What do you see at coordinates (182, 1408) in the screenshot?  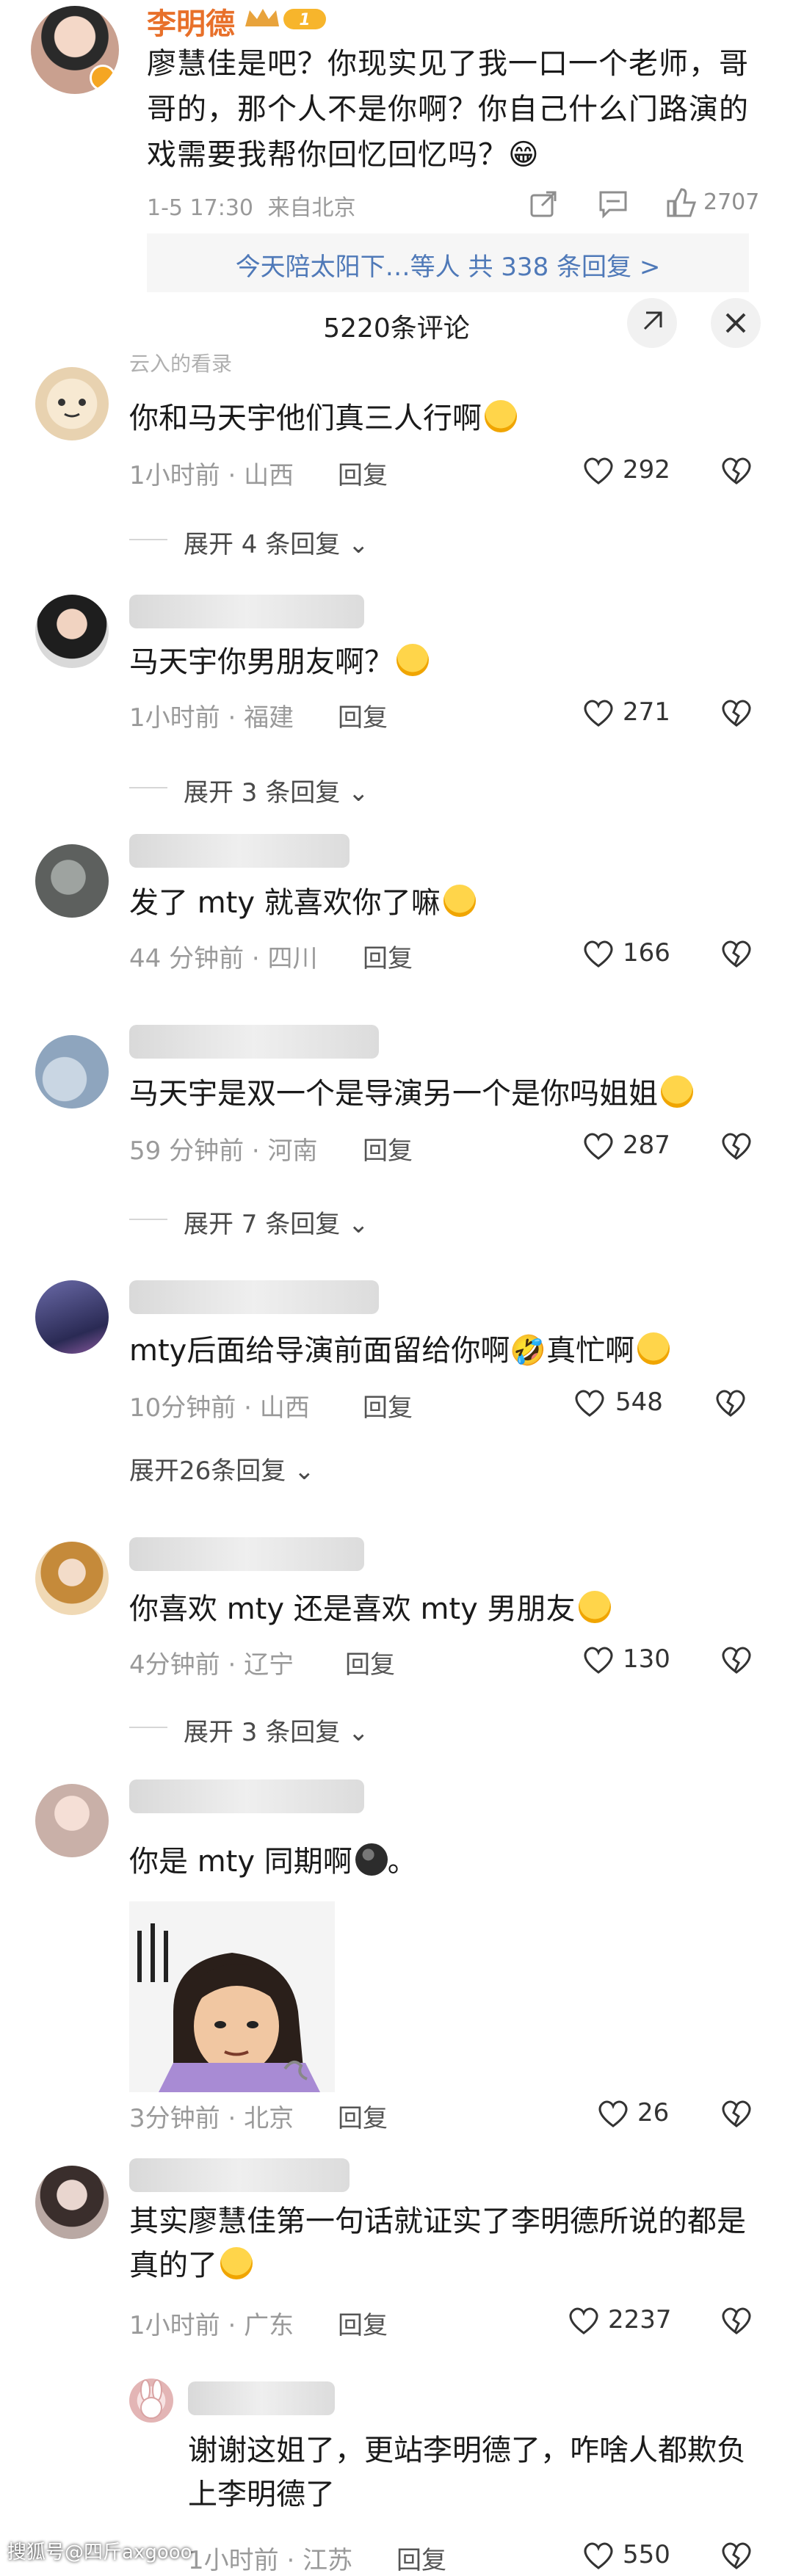 I see `comment-time: 10分钟前` at bounding box center [182, 1408].